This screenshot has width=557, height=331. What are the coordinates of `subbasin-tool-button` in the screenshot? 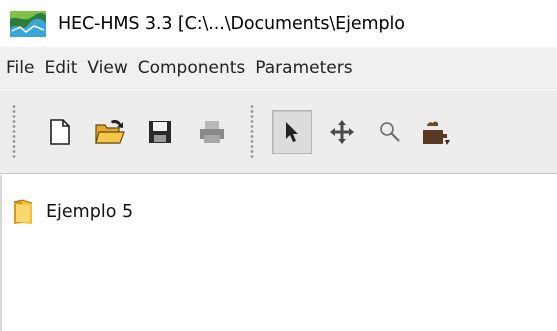 It's located at (436, 132).